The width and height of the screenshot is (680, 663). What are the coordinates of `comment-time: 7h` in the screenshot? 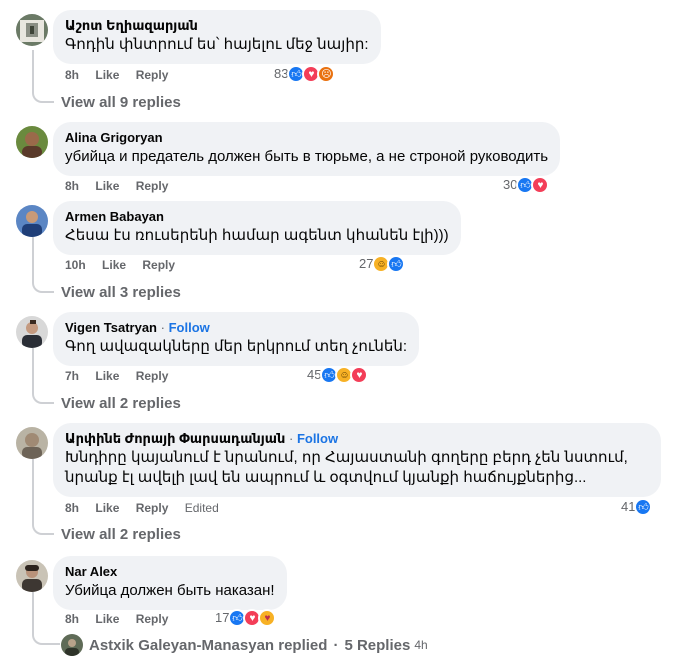 It's located at (72, 376).